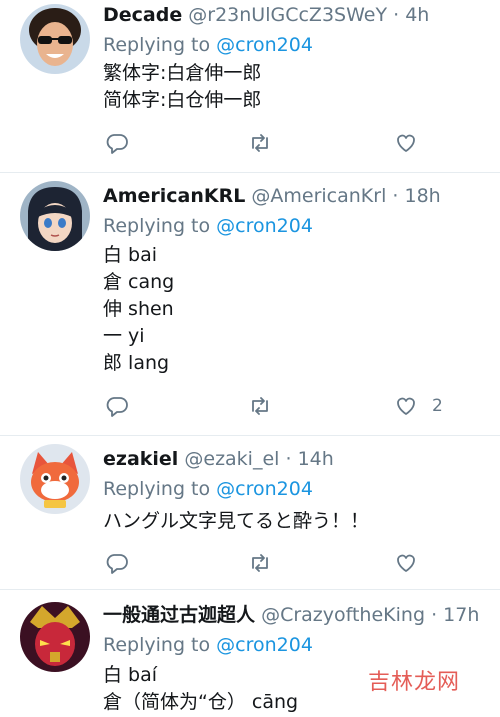 This screenshot has height=717, width=500. I want to click on user-handle: @ezaki_el, so click(231, 459).